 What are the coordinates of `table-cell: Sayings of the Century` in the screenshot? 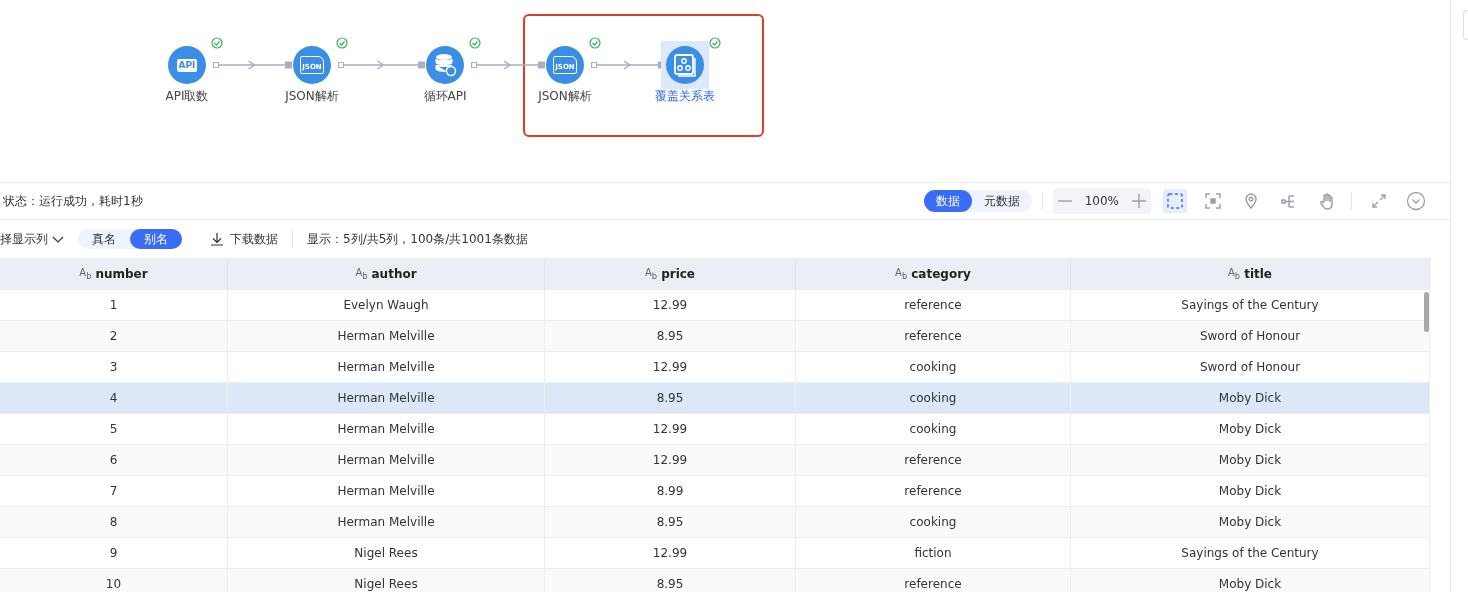 It's located at (1250, 553).